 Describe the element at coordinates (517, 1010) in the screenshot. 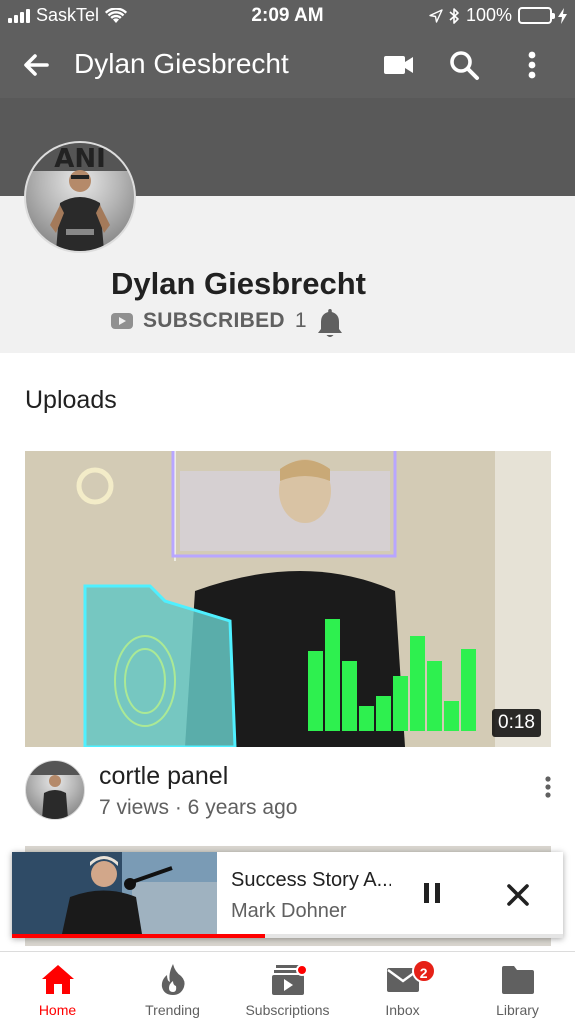

I see `nav-label-library: Library` at that location.